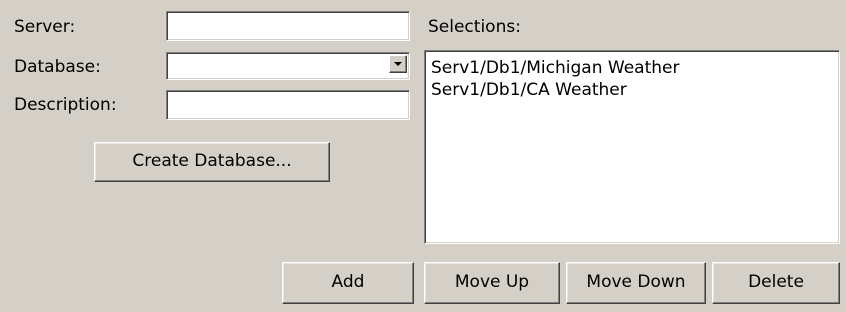 Image resolution: width=846 pixels, height=312 pixels. Describe the element at coordinates (636, 283) in the screenshot. I see `move-down-button: Move Down` at that location.